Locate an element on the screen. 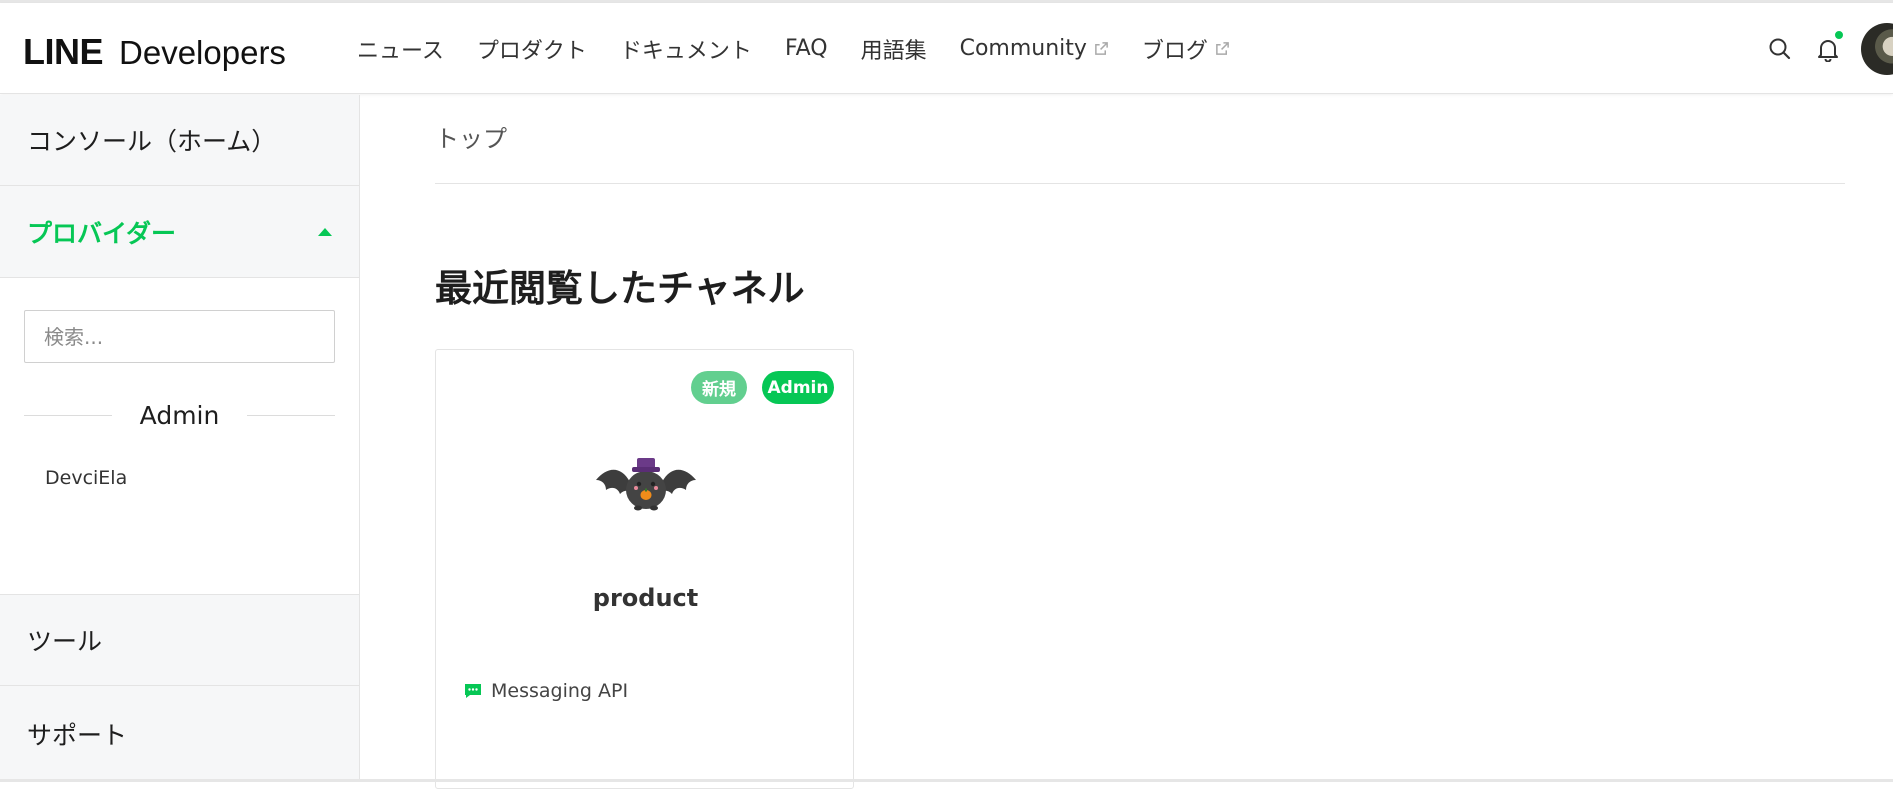 The width and height of the screenshot is (1893, 789). nav-news-label: ニュース is located at coordinates (400, 51).